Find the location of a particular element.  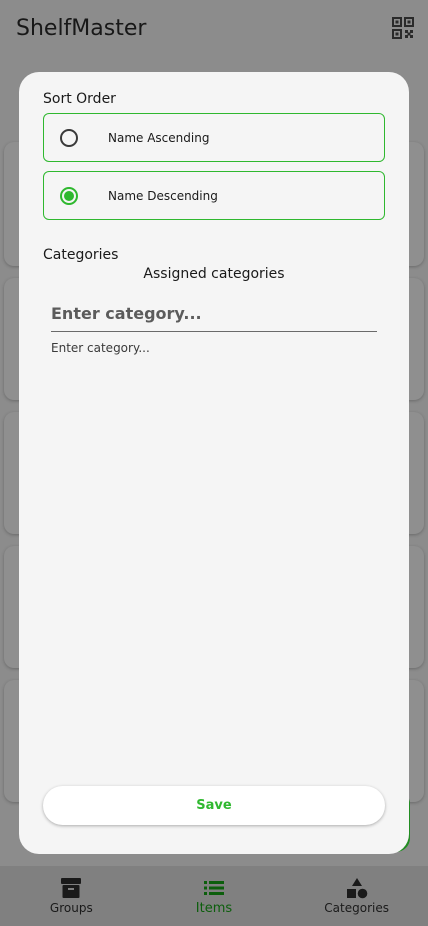

radio-dot-icon is located at coordinates (69, 195).